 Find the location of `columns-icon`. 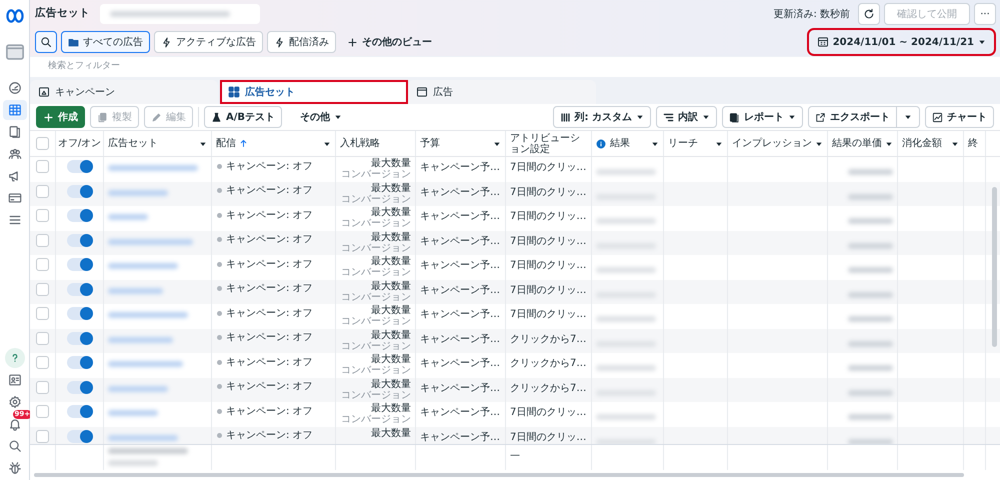

columns-icon is located at coordinates (565, 117).